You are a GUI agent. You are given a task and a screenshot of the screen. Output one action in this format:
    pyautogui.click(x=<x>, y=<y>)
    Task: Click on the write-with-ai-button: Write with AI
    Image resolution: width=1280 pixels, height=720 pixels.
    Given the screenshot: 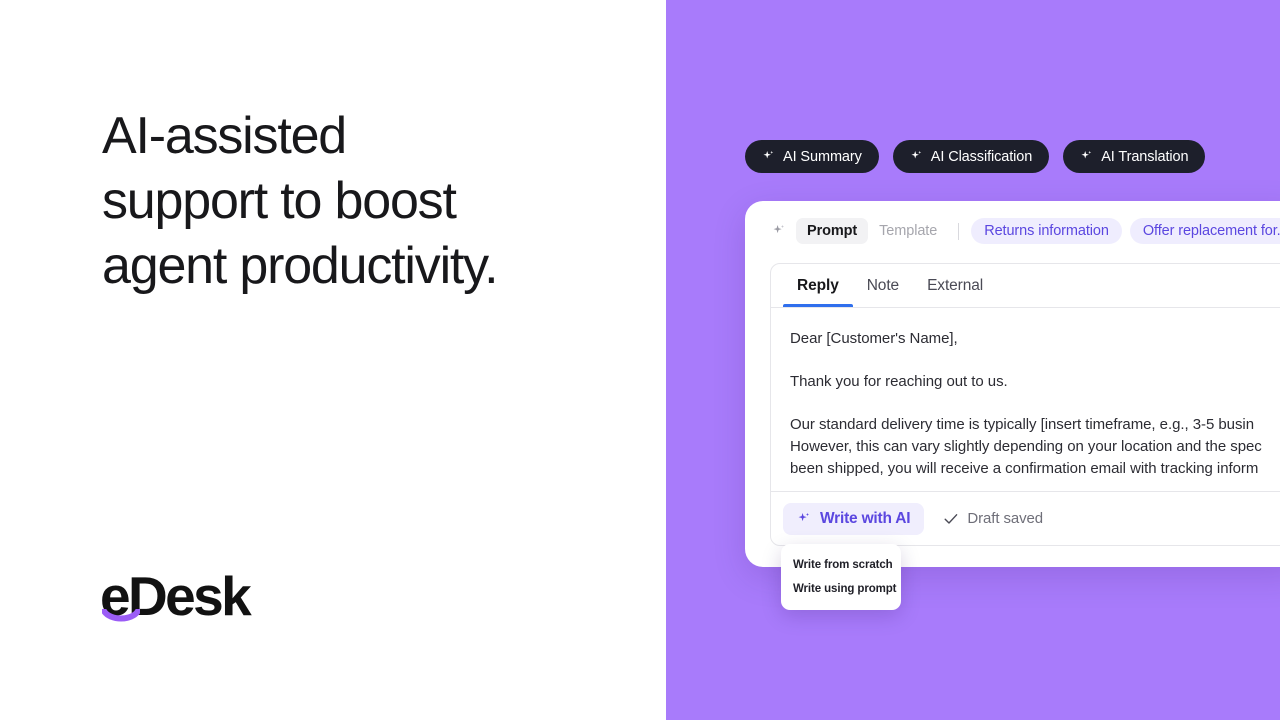 What is the action you would take?
    pyautogui.click(x=854, y=518)
    